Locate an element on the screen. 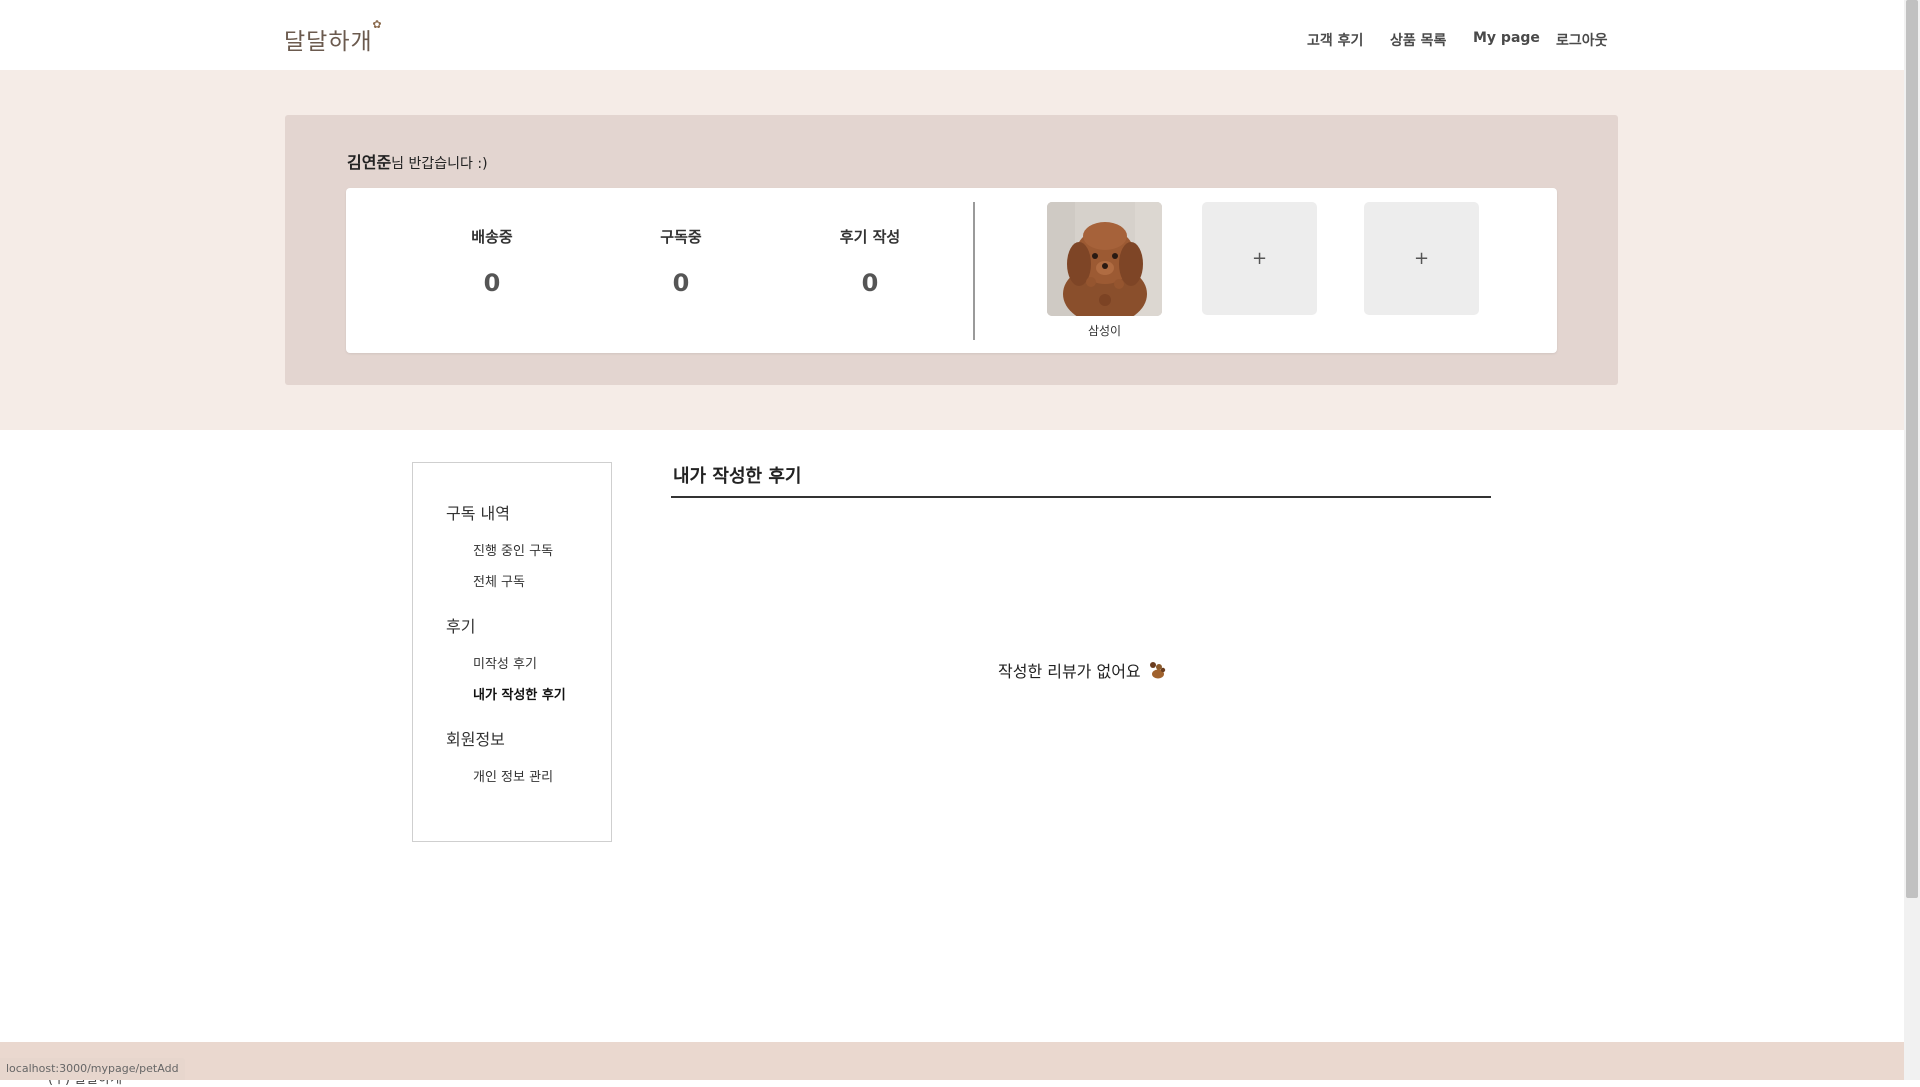  greeting-suffix: 님 반갑습니다 :) is located at coordinates (439, 164).